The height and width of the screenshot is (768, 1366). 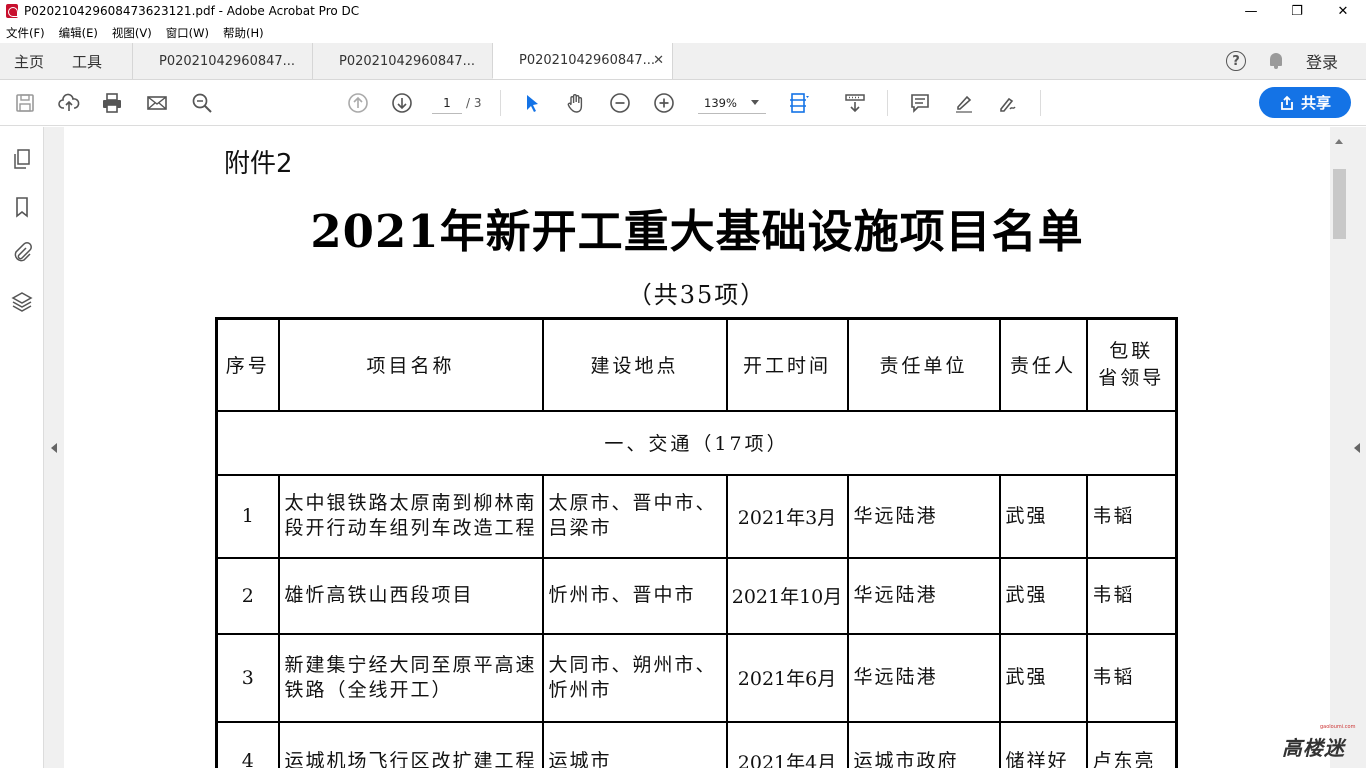 I want to click on window-controls: — ❐ ✕, so click(x=1297, y=11).